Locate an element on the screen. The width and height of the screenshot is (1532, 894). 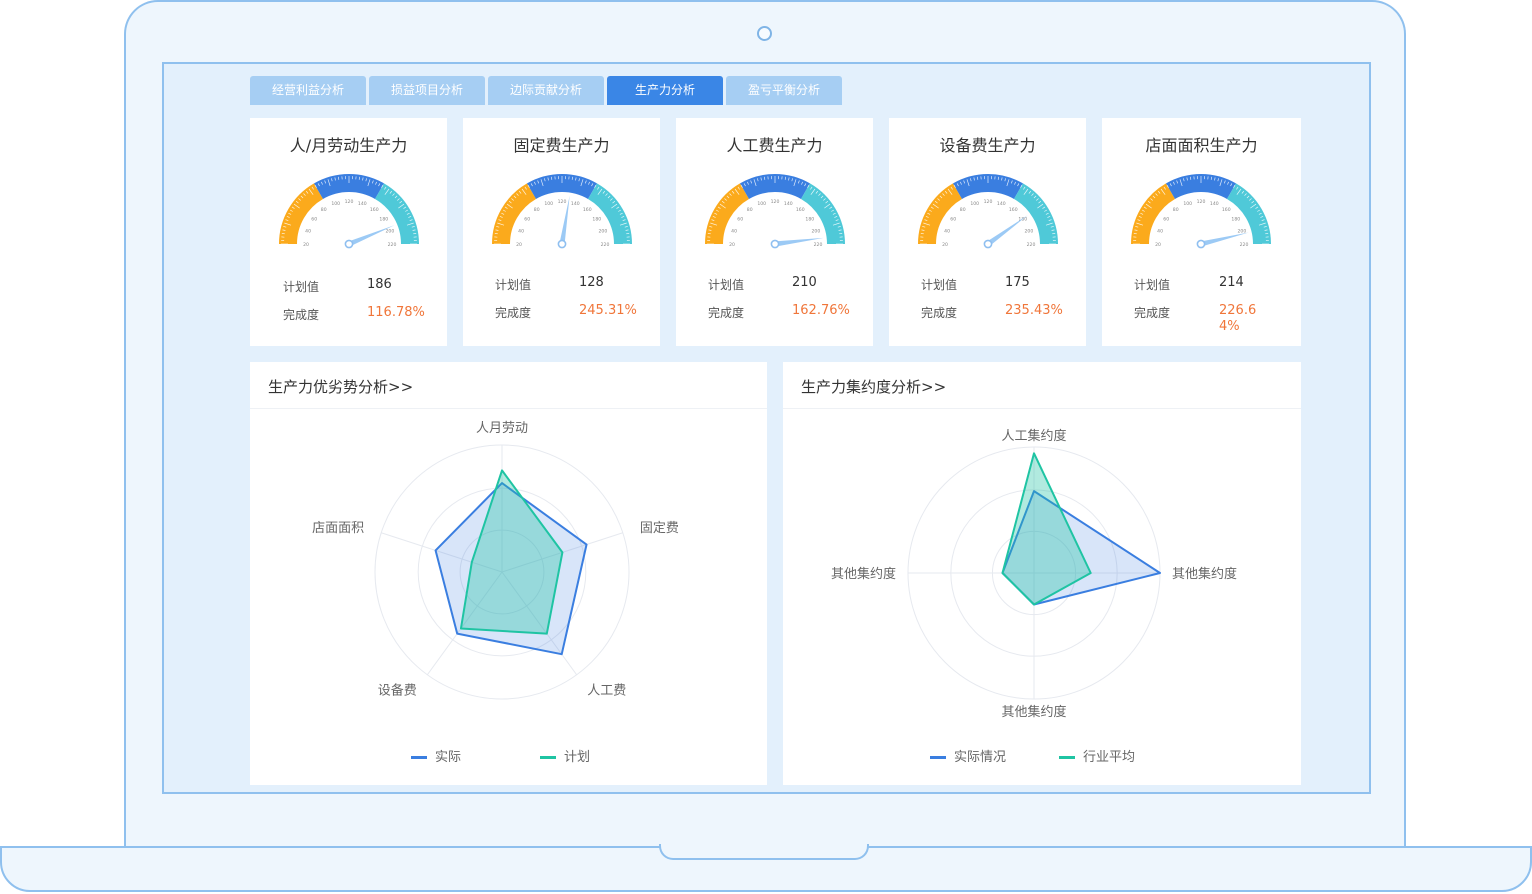
tab-operating-profit: 经营利益分析 is located at coordinates (308, 90).